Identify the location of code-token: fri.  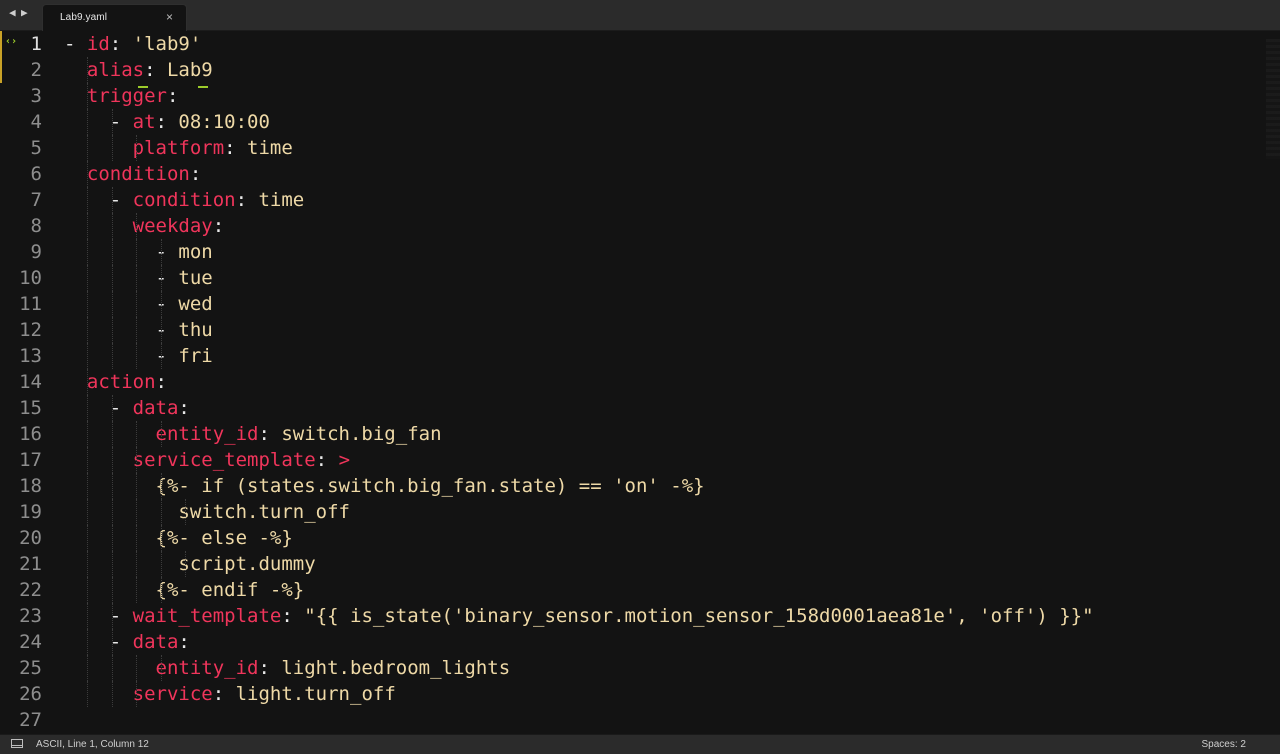
(195, 356).